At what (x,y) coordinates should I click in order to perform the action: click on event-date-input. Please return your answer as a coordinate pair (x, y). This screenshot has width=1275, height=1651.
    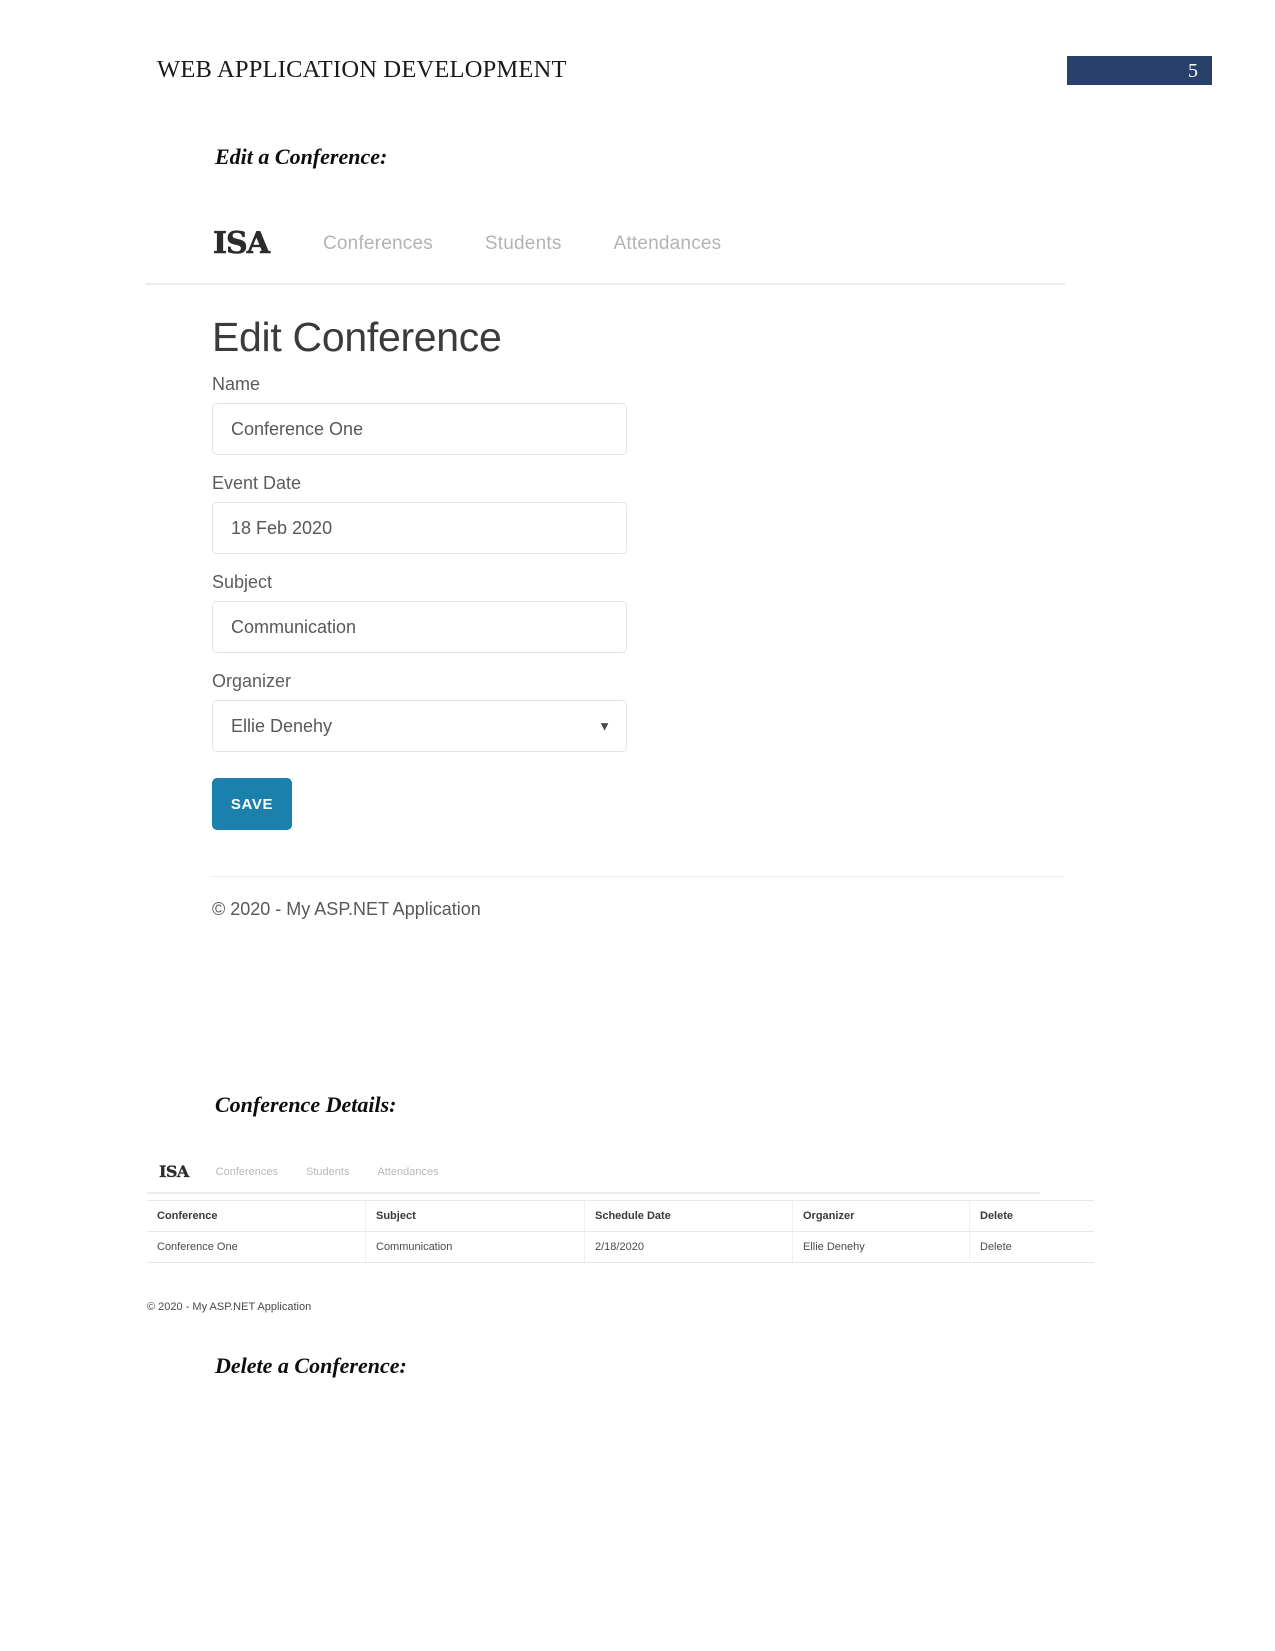
    Looking at the image, I should click on (419, 528).